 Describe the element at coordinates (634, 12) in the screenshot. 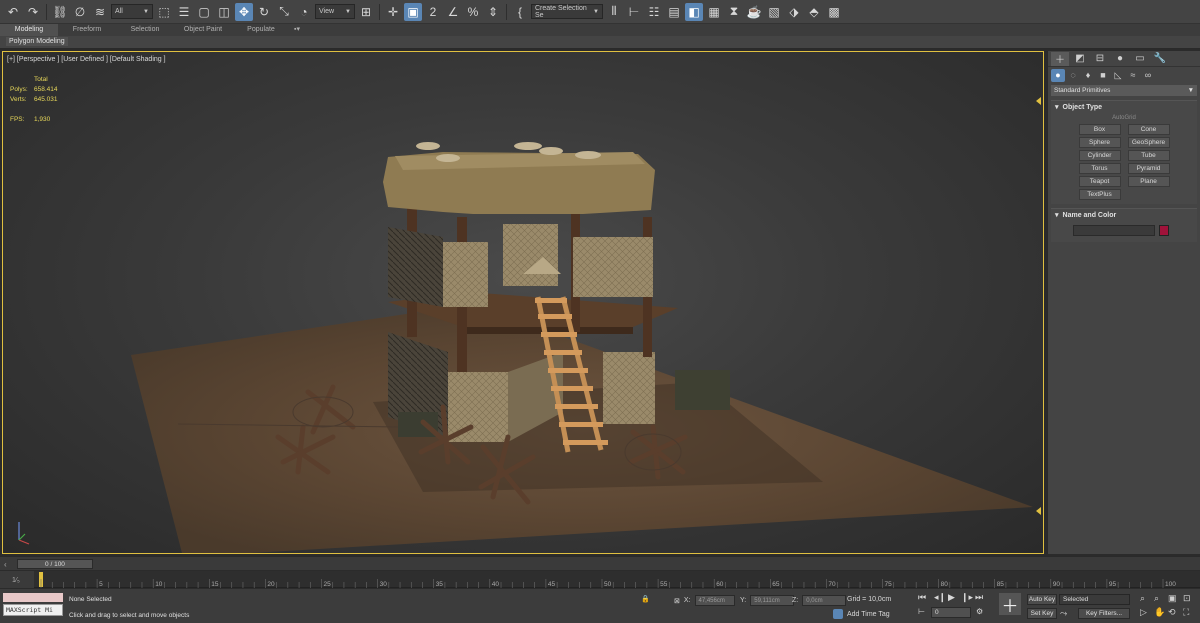

I see `align-icon: ⊢` at that location.